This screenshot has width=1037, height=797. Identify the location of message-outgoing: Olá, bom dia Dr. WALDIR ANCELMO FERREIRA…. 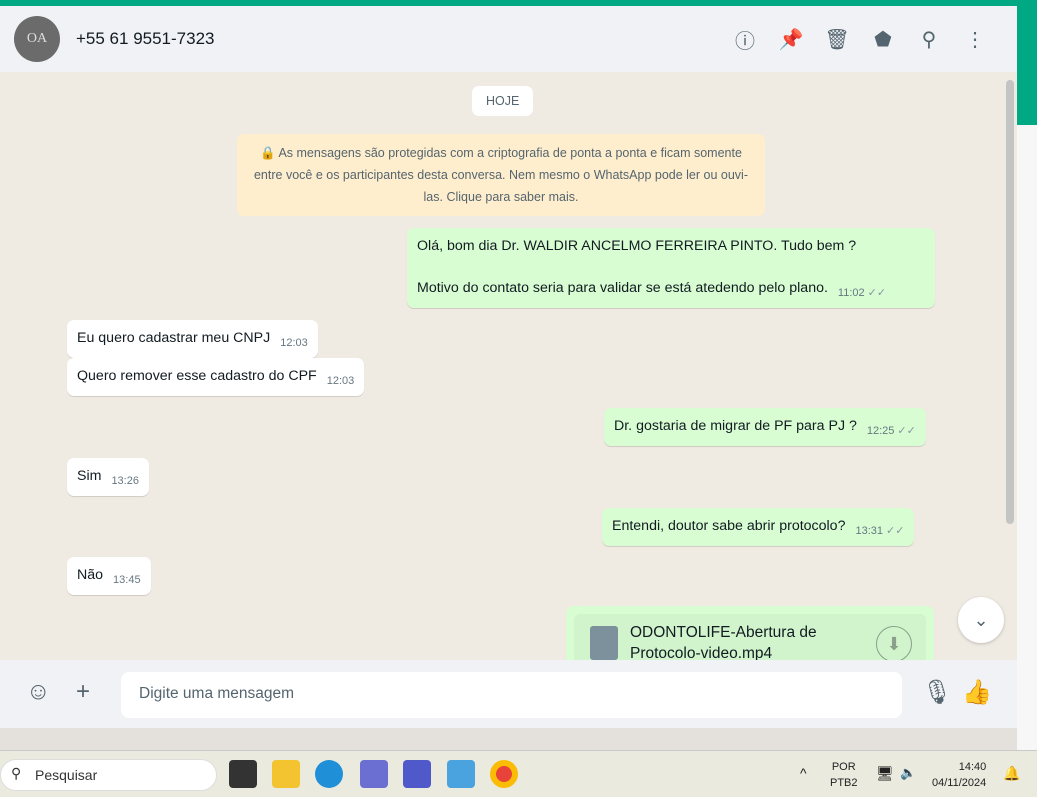
(671, 268).